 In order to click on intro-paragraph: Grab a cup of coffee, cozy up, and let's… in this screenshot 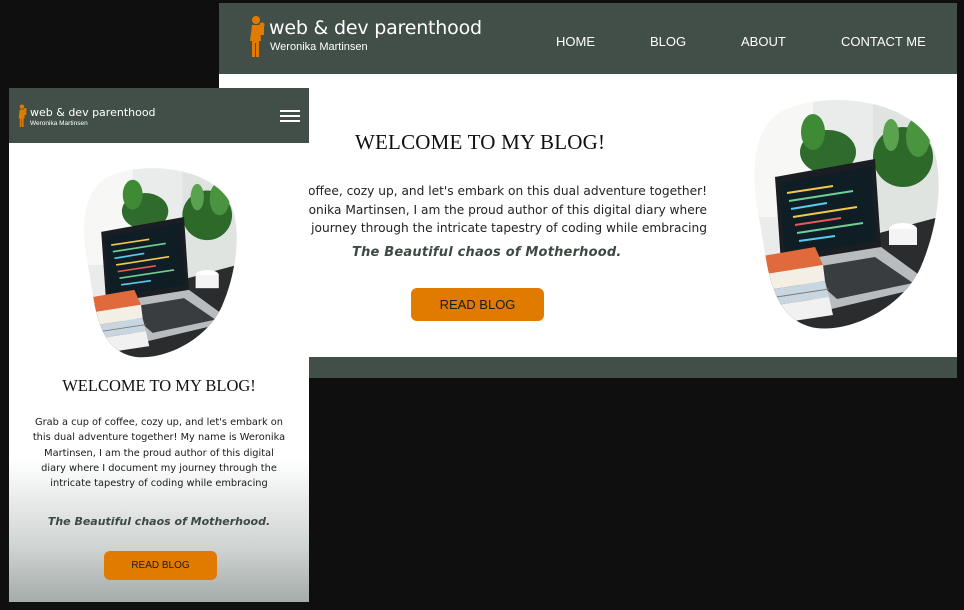, I will do `click(159, 453)`.